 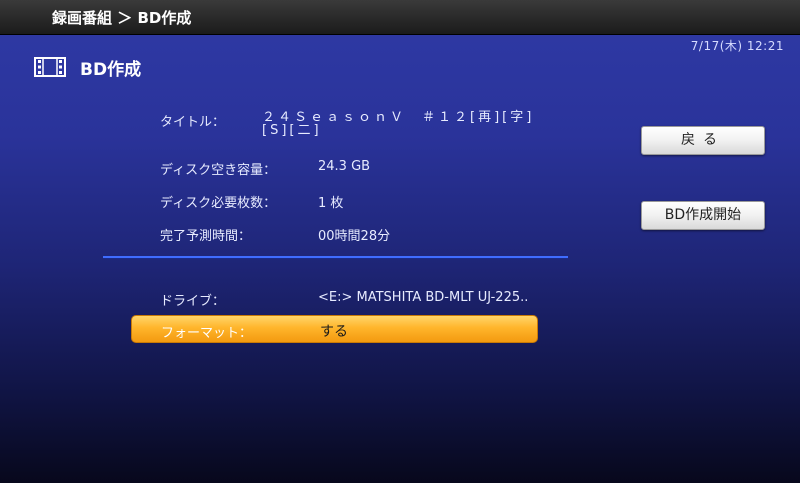 What do you see at coordinates (354, 236) in the screenshot?
I see `estimated-time-value: 00時間28分` at bounding box center [354, 236].